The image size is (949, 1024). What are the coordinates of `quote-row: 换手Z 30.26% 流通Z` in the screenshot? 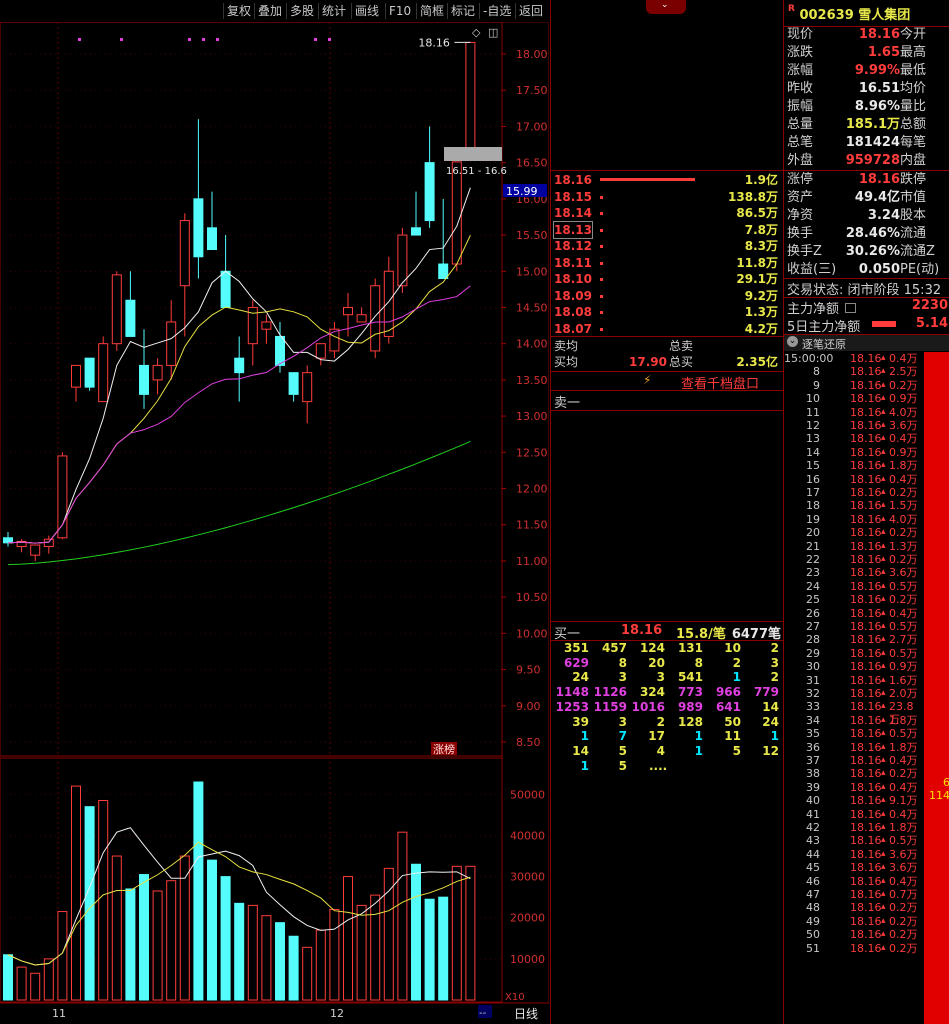 It's located at (866, 252).